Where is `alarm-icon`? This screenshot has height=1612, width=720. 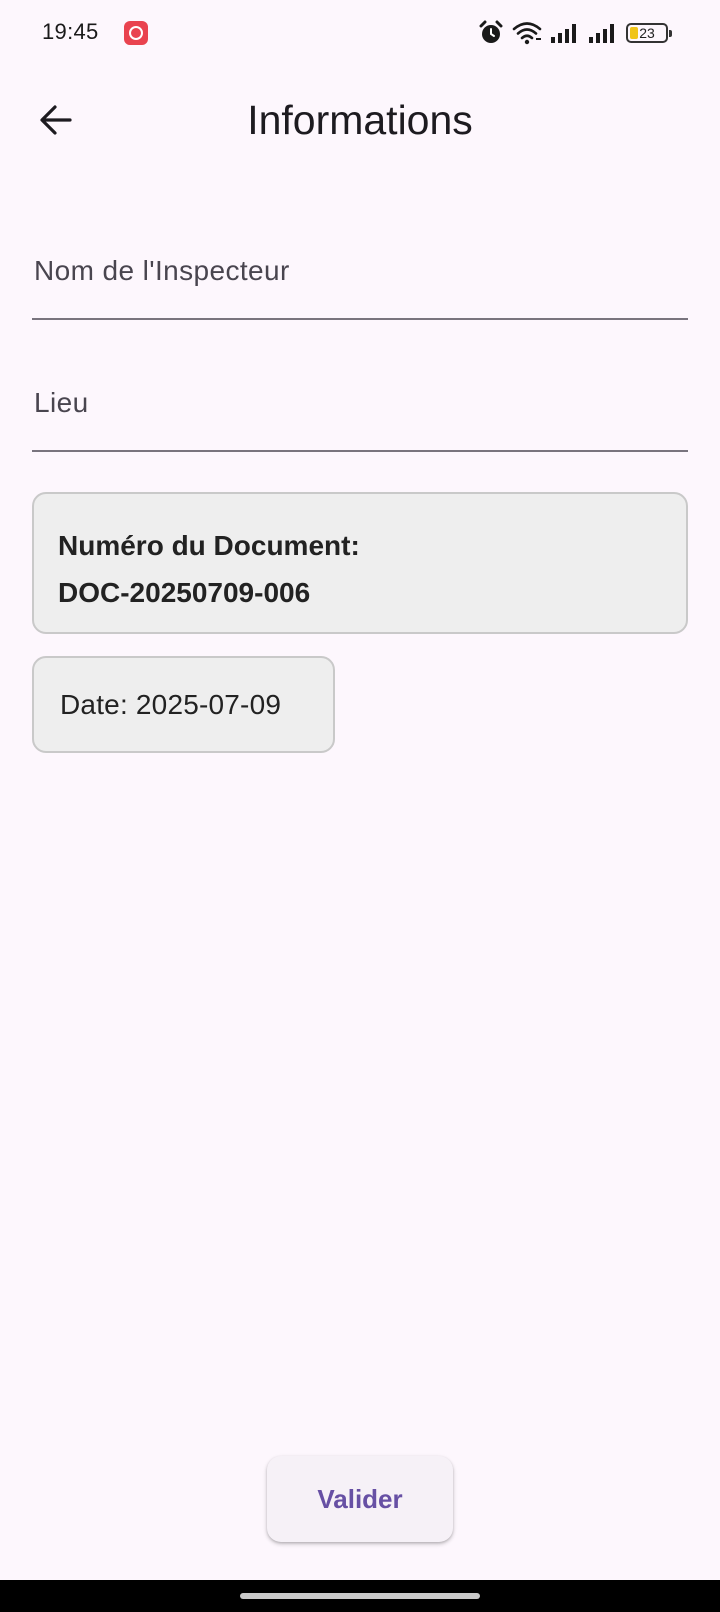 alarm-icon is located at coordinates (491, 31).